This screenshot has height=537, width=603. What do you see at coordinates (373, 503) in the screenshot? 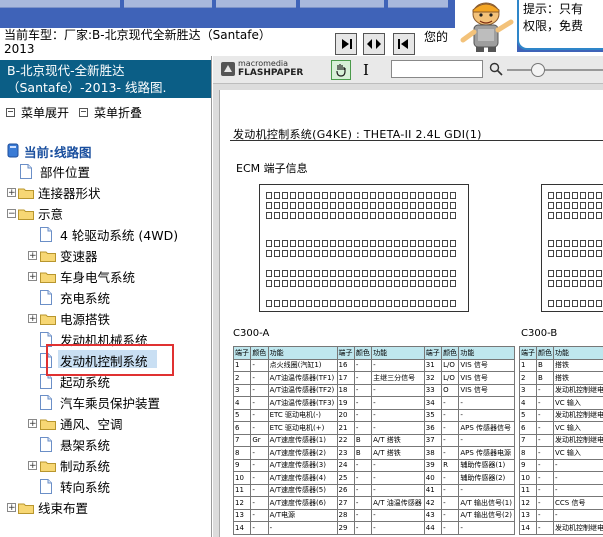
I see `table-row: 12- A/T速度传感器(6) 27- A/T 油温传感器 42- A/T 输出信号(1)` at bounding box center [373, 503].